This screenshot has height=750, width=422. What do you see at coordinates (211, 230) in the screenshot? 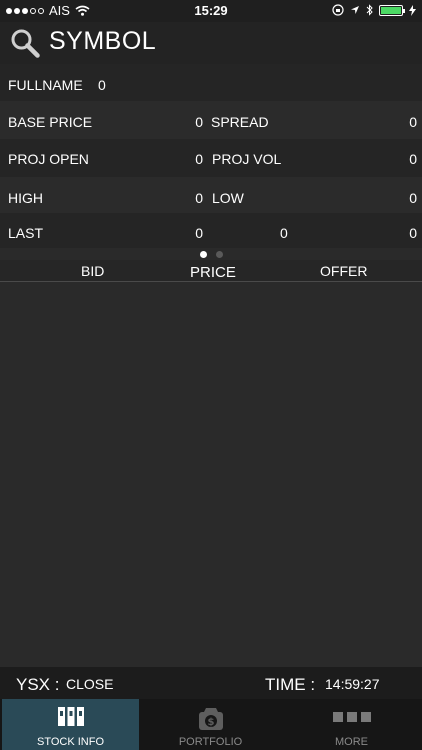
I see `last-row: LAST 0 0 0` at bounding box center [211, 230].